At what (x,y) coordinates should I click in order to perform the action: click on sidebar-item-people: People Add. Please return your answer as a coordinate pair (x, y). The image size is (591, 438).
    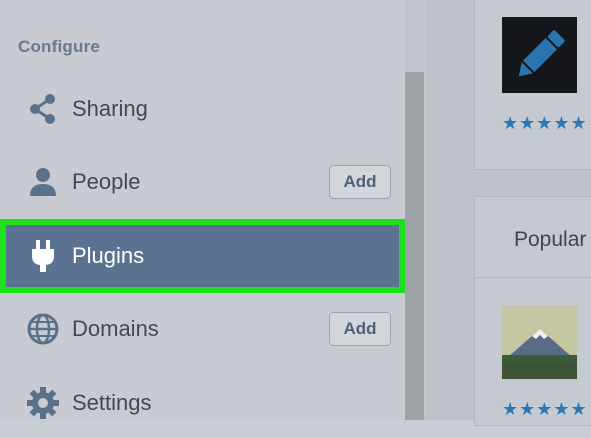
    Looking at the image, I should click on (202, 182).